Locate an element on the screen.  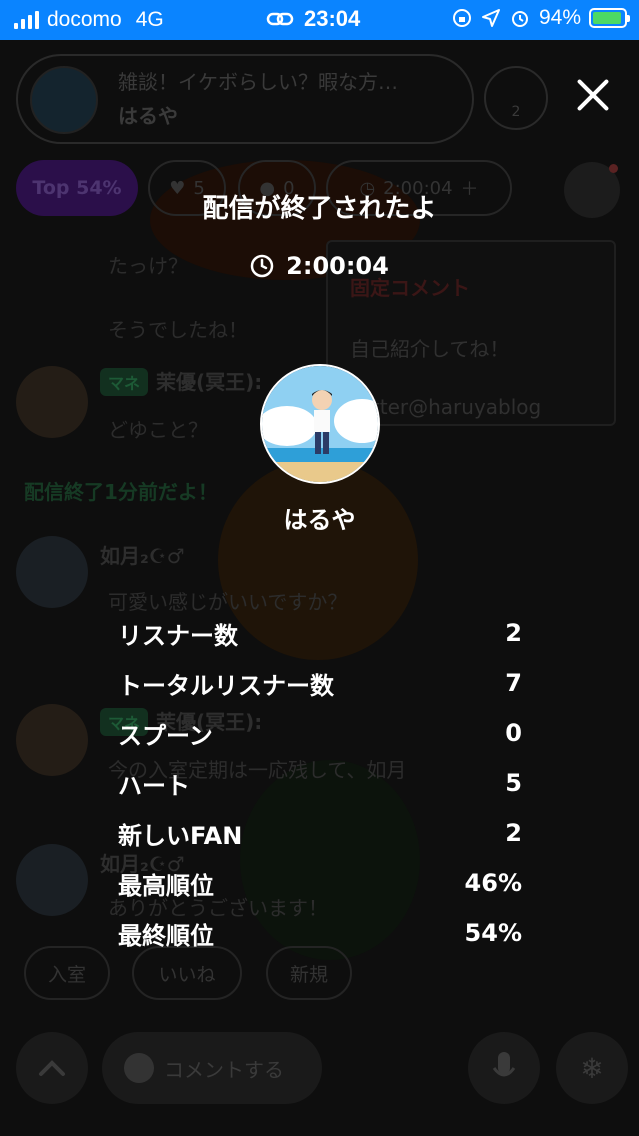
stat-value: 0 is located at coordinates (513, 733).